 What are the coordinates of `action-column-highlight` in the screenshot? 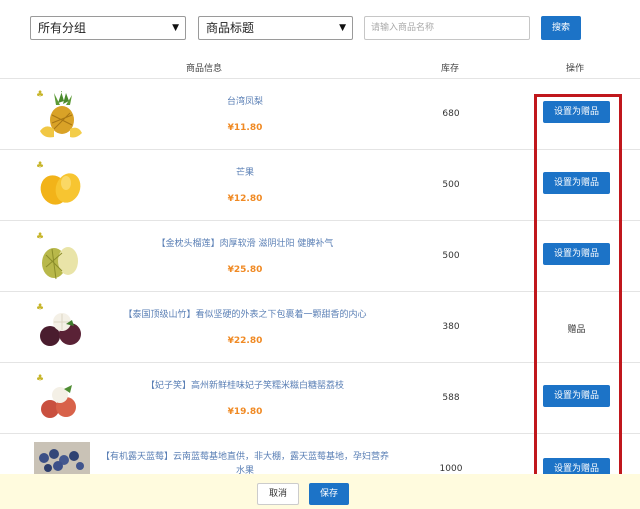 It's located at (578, 292).